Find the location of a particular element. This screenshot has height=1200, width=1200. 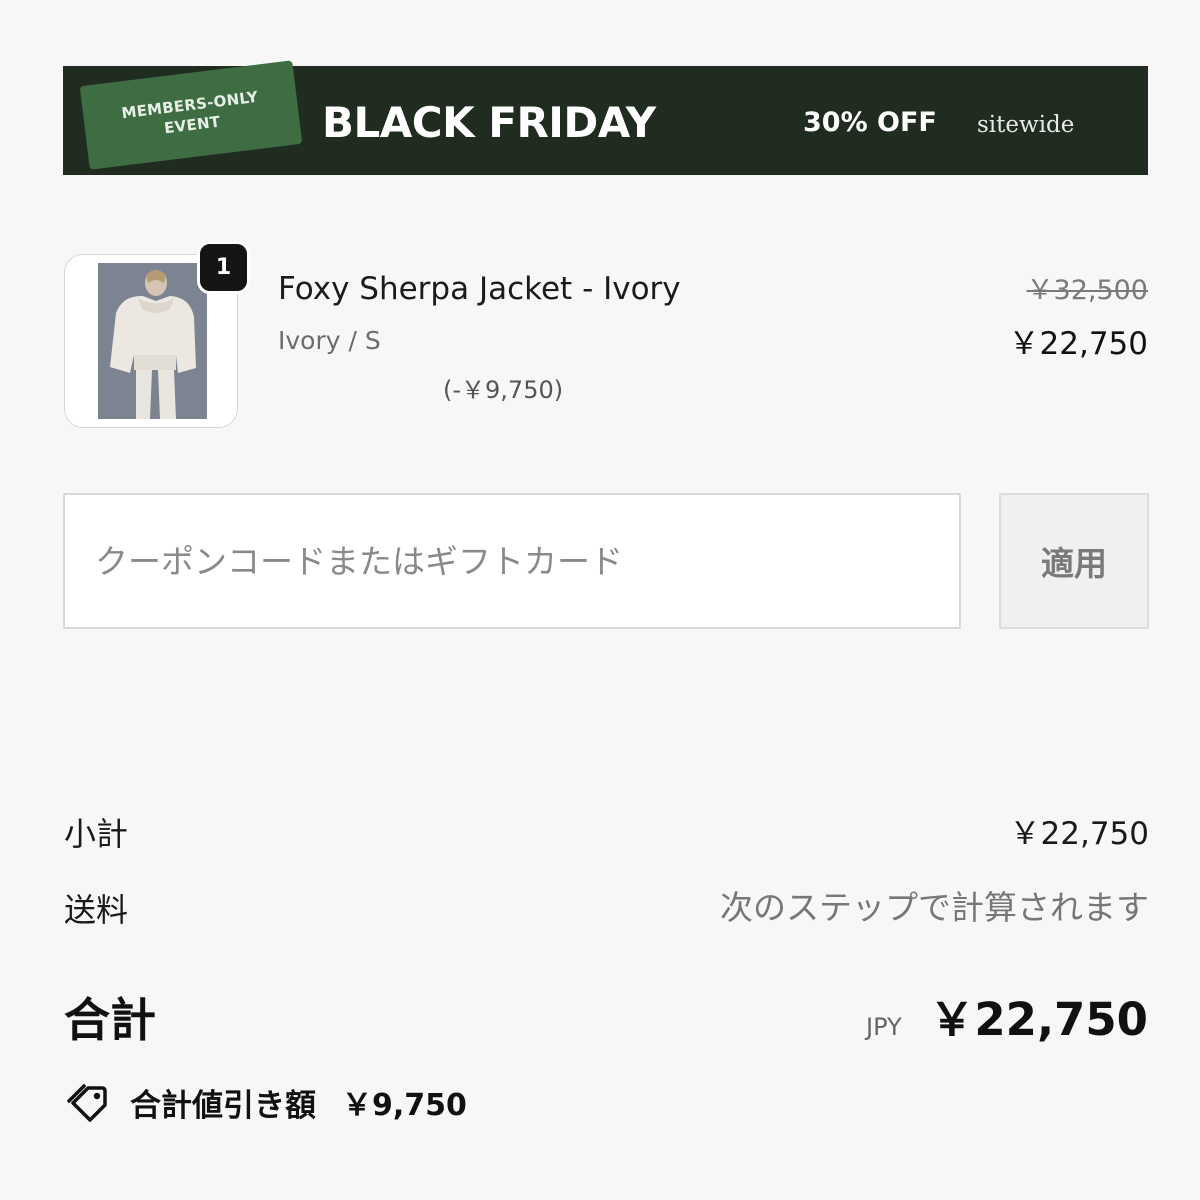

banner-offer-suffix: sitewide is located at coordinates (1026, 125).